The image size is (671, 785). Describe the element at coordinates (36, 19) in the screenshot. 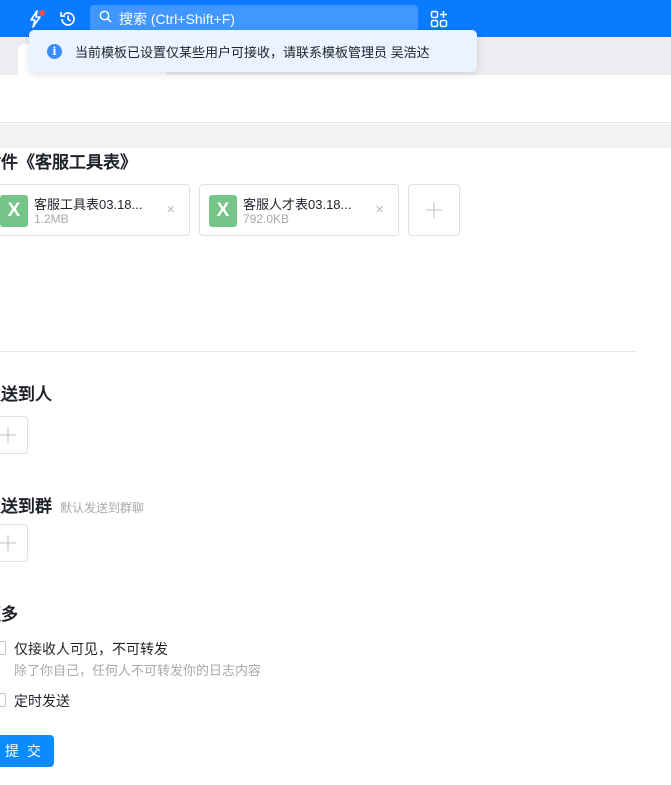

I see `lightning-icon` at that location.